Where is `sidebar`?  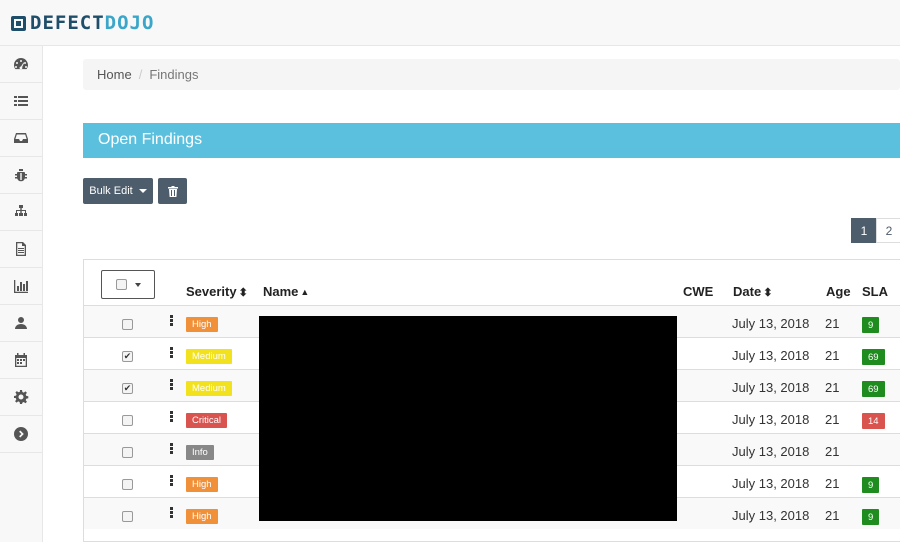 sidebar is located at coordinates (21, 294).